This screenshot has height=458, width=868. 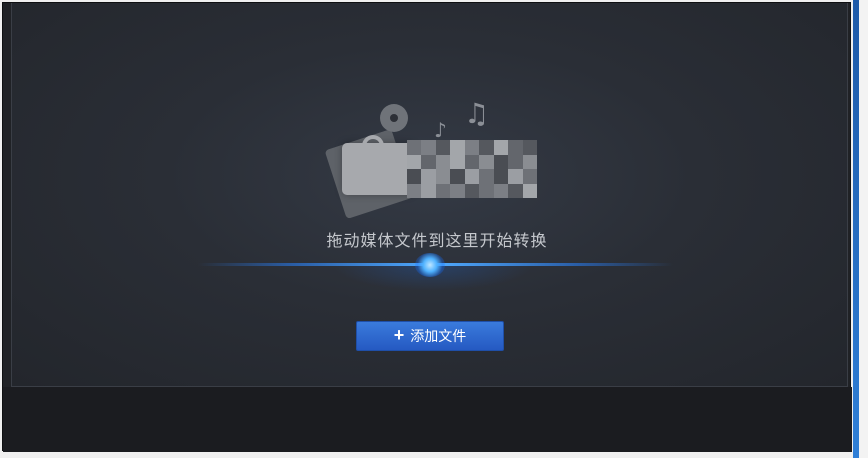 I want to click on drop-hint-text: 拖动媒体文件到这里开始转换, so click(x=437, y=240).